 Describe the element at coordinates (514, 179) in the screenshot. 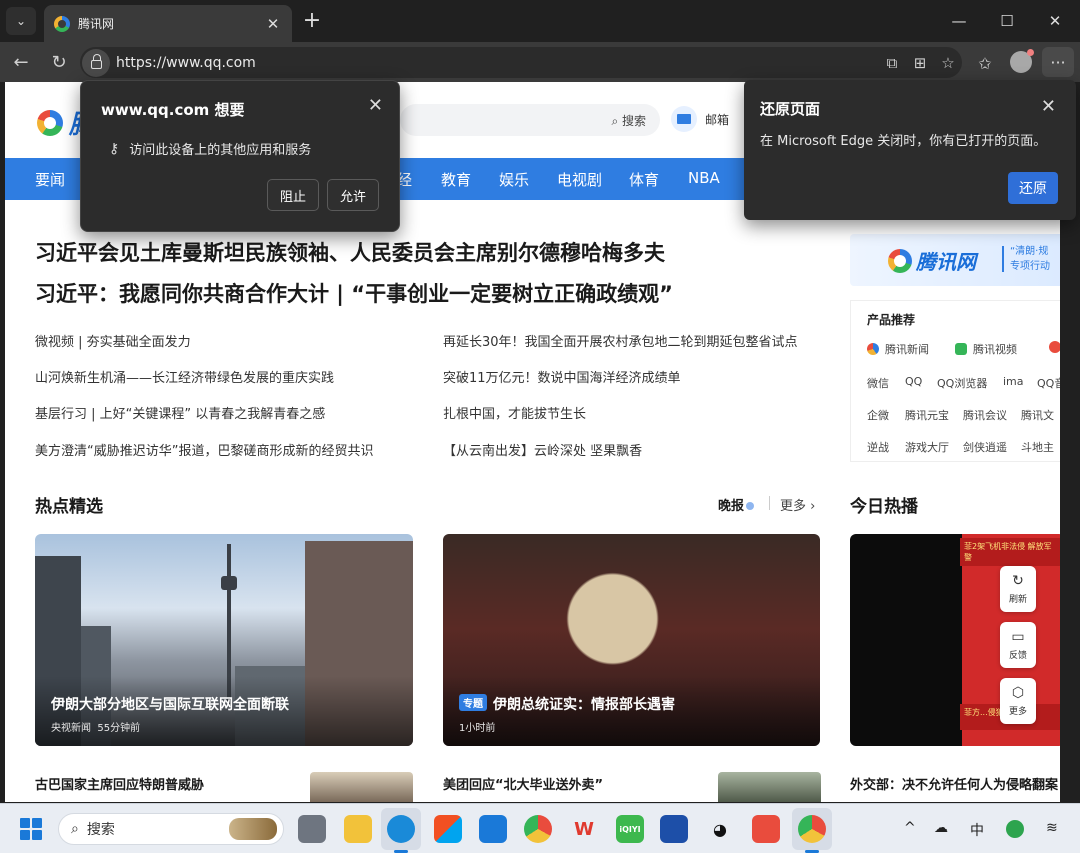

I see `nav-item-entertainment: 娱乐` at that location.